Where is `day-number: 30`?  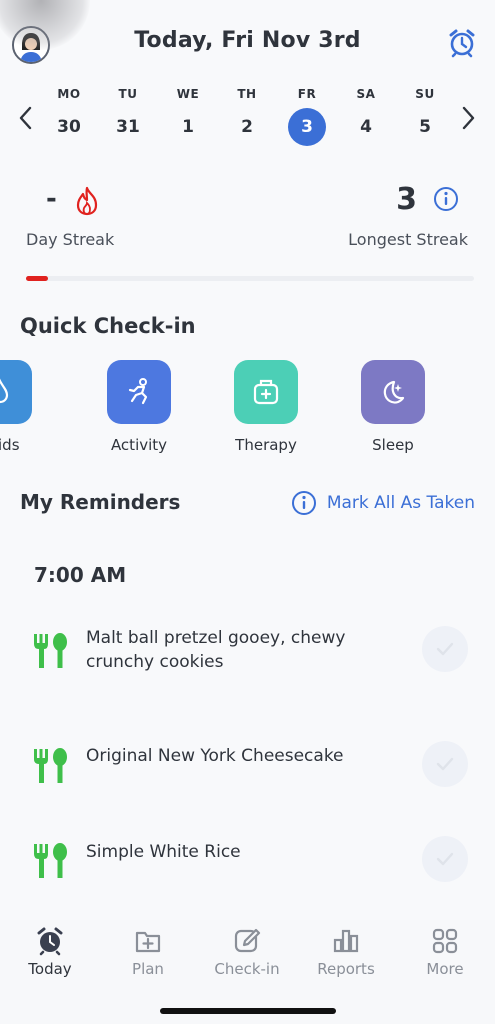
day-number: 30 is located at coordinates (69, 127).